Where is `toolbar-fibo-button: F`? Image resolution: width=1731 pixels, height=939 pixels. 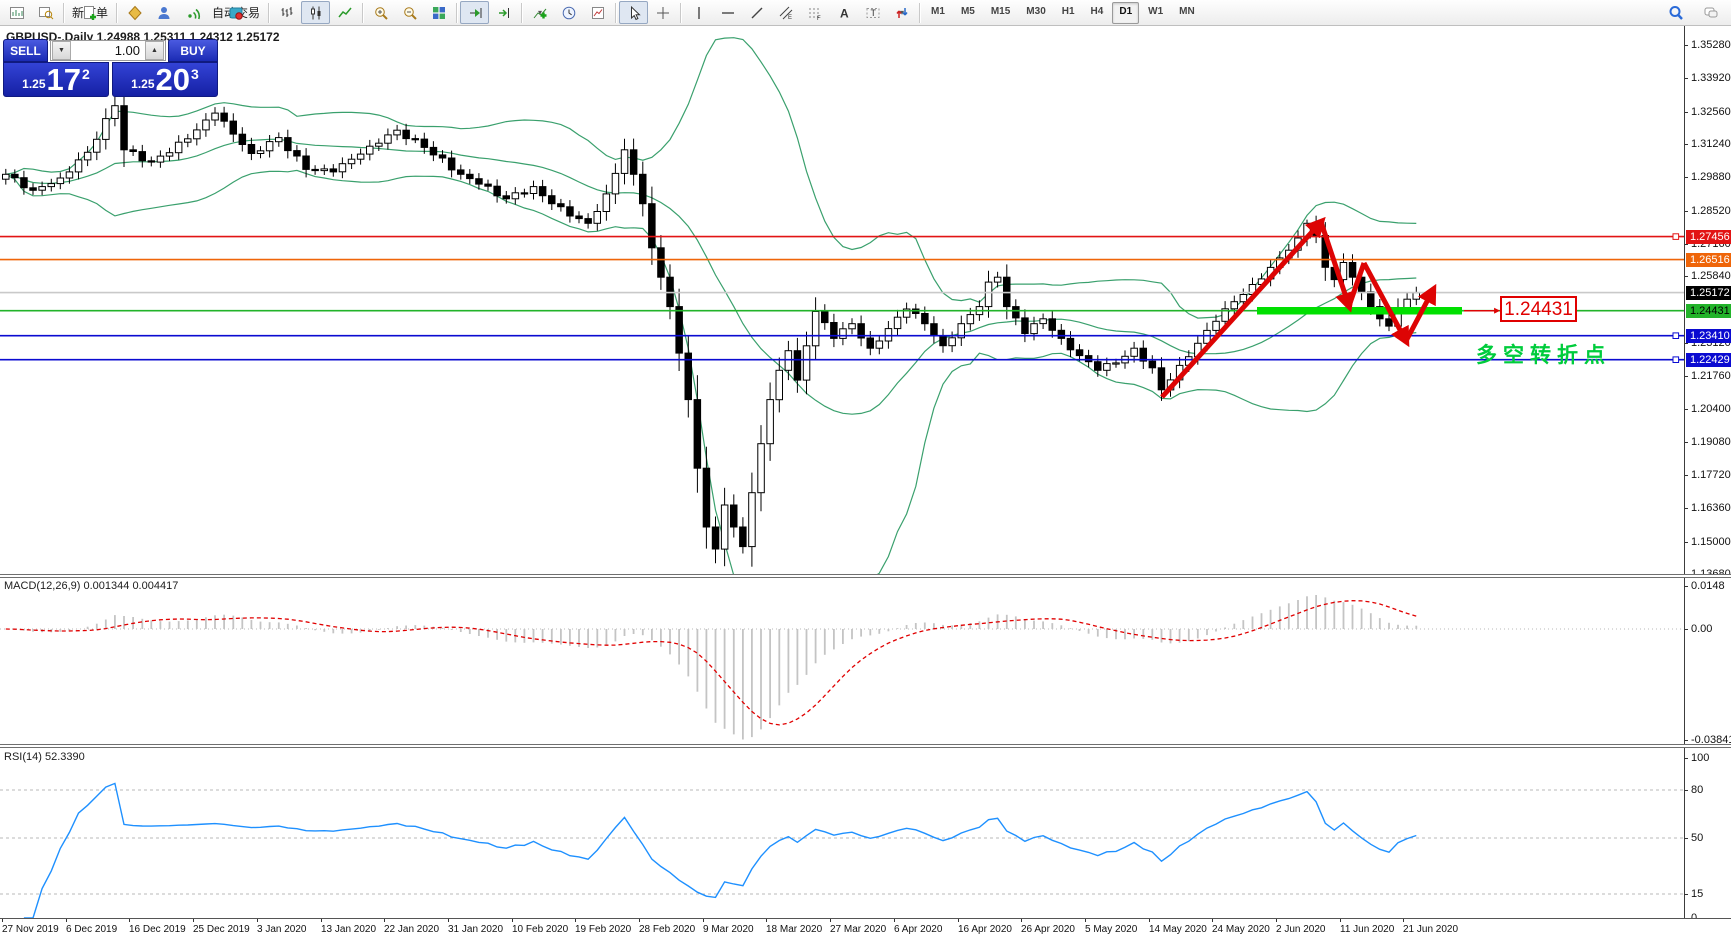 toolbar-fibo-button: F is located at coordinates (814, 12).